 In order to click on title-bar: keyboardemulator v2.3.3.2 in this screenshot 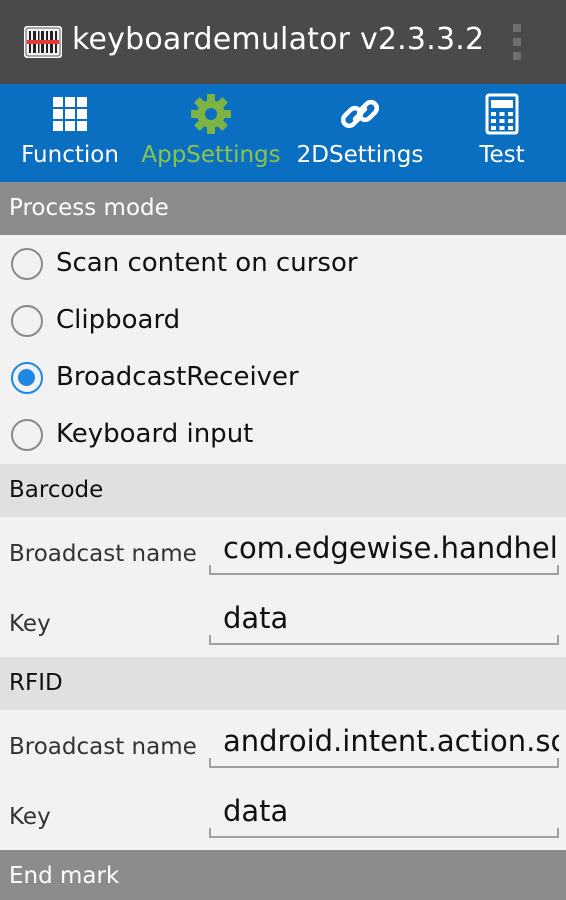, I will do `click(283, 42)`.